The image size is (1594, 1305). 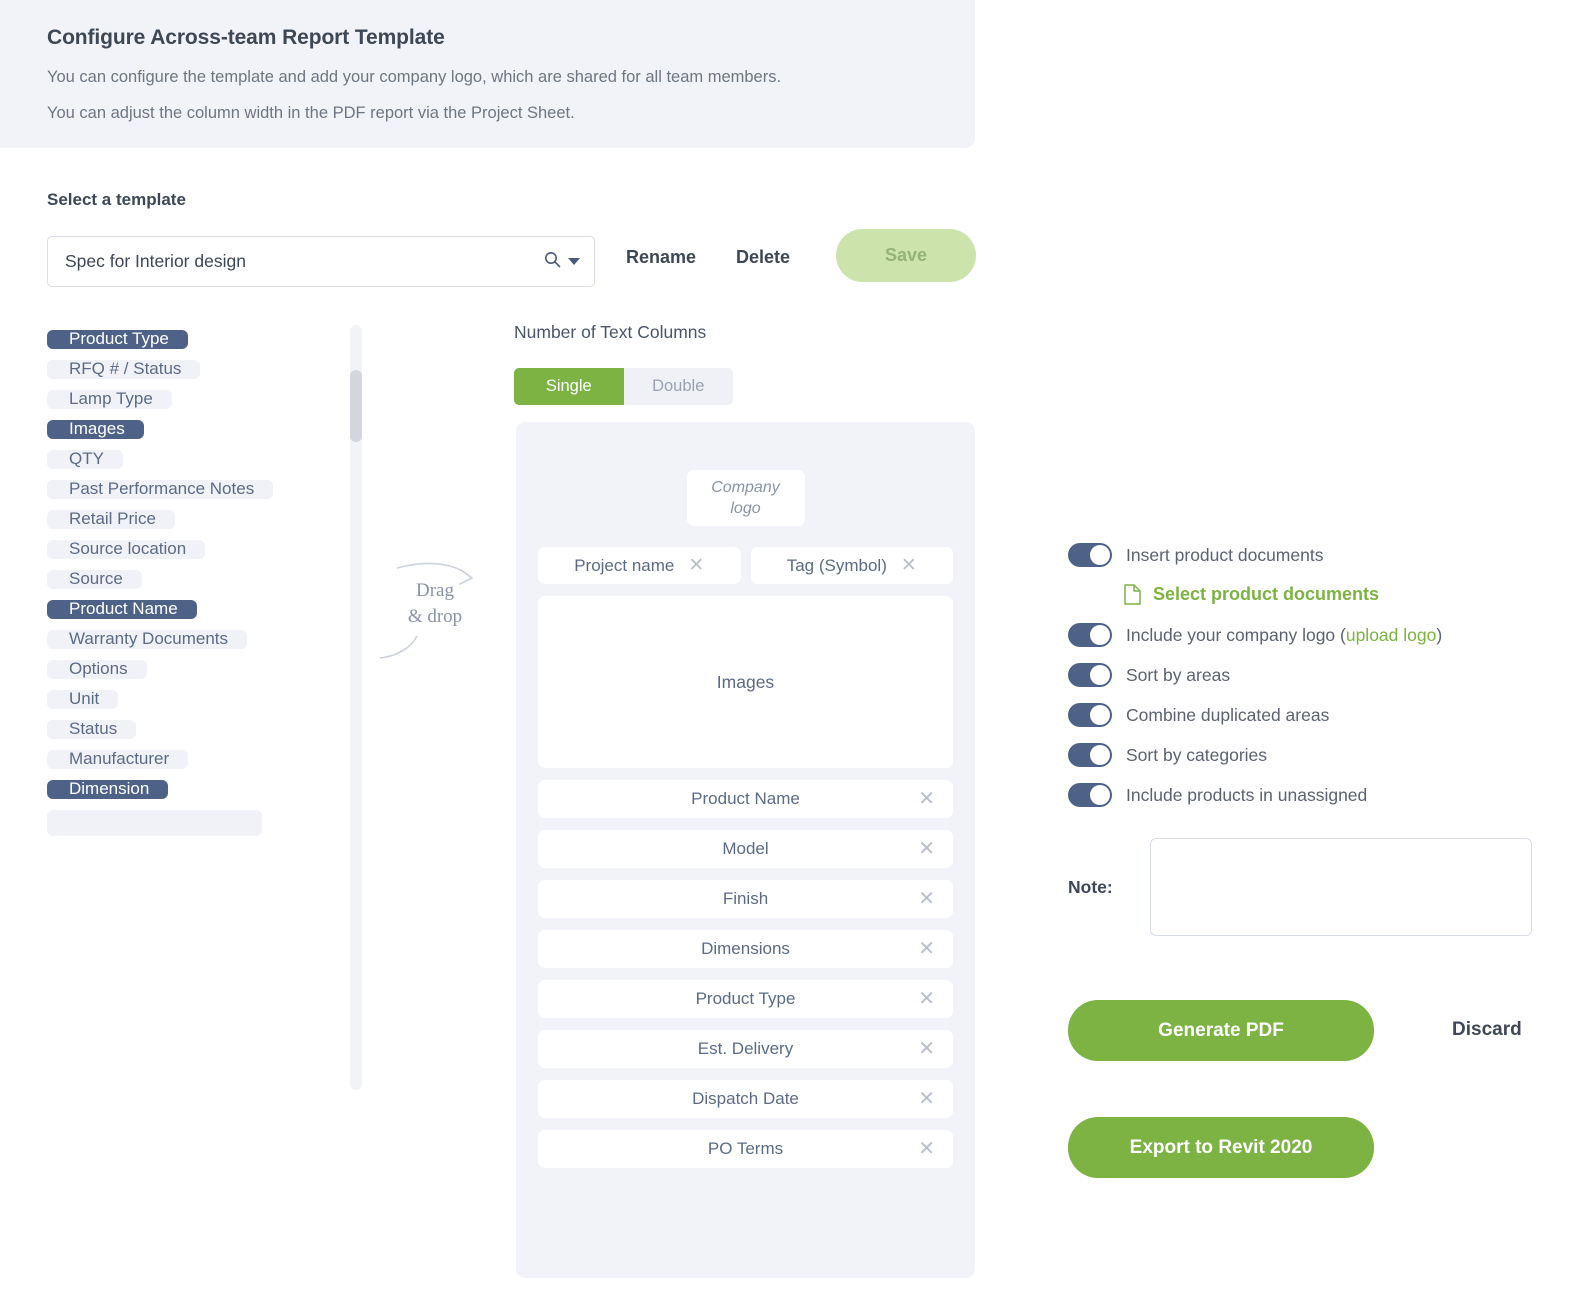 I want to click on option-insert-product-documents: Insert product documents, so click(x=1318, y=555).